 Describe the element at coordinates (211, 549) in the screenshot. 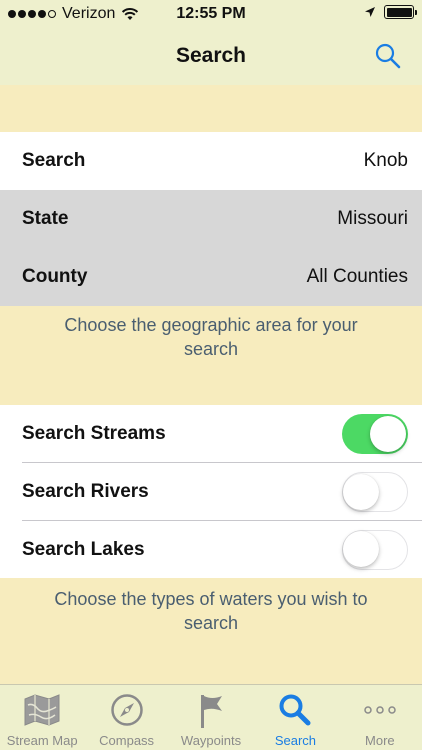

I see `search-lakes-row: Search Lakes` at that location.